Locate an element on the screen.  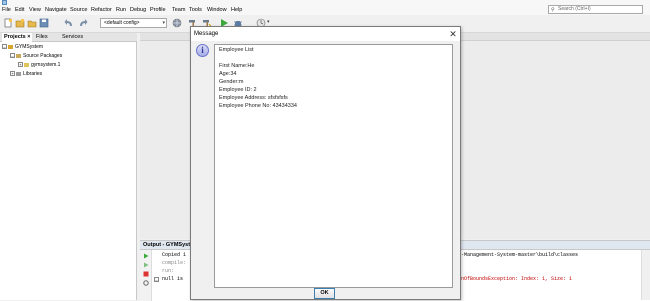
open-project-icon is located at coordinates (32, 23).